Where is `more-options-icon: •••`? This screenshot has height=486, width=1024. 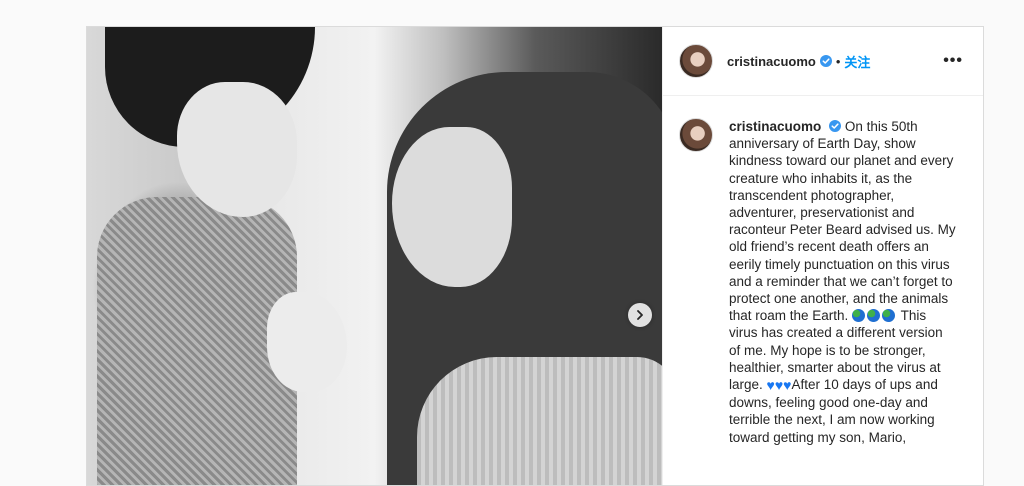
more-options-icon: ••• is located at coordinates (953, 61).